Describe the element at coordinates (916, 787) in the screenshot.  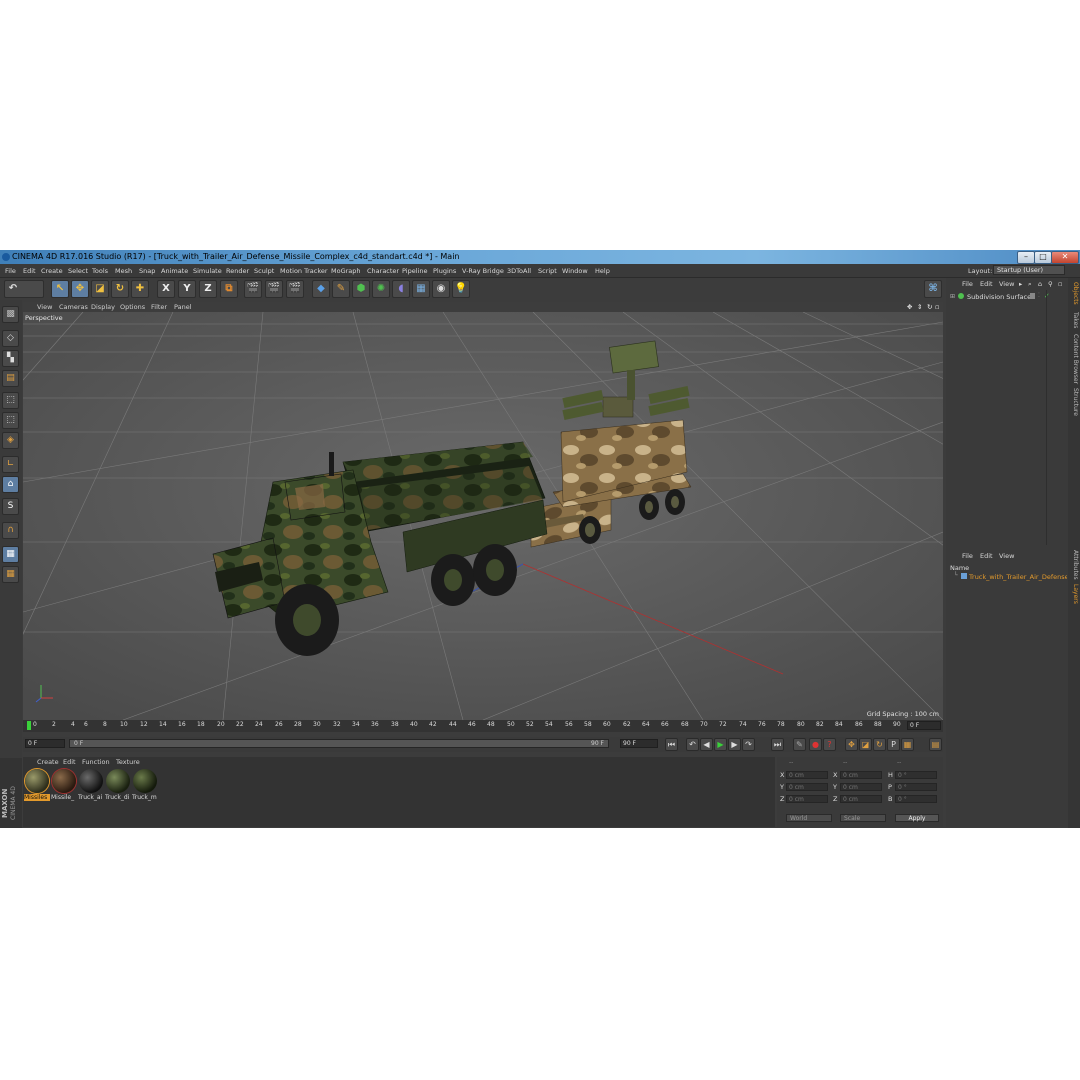
I see `rotation-p-field: 0 °` at that location.